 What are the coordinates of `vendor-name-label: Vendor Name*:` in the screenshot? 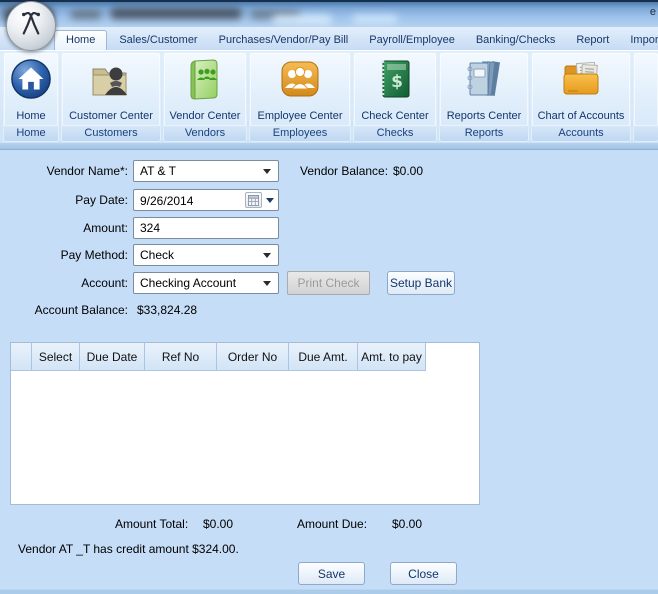 It's located at (87, 171).